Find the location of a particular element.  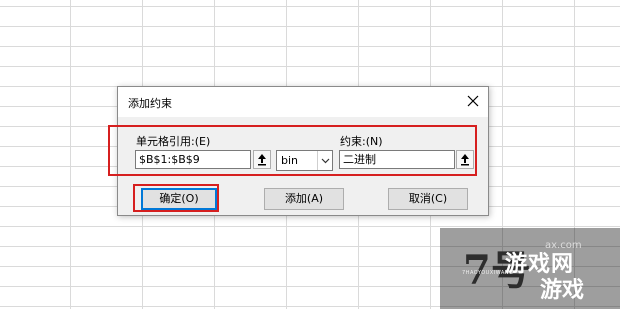

highlight-ok-box is located at coordinates (176, 198).